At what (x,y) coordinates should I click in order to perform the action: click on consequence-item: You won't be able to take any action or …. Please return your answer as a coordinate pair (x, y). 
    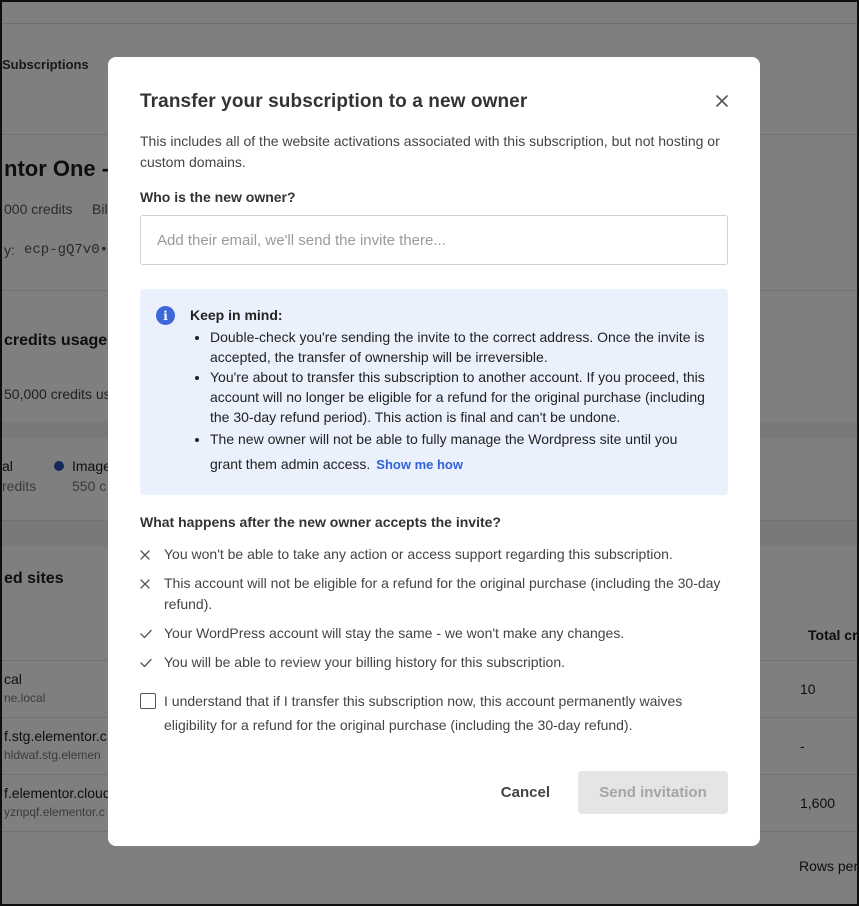
    Looking at the image, I should click on (434, 554).